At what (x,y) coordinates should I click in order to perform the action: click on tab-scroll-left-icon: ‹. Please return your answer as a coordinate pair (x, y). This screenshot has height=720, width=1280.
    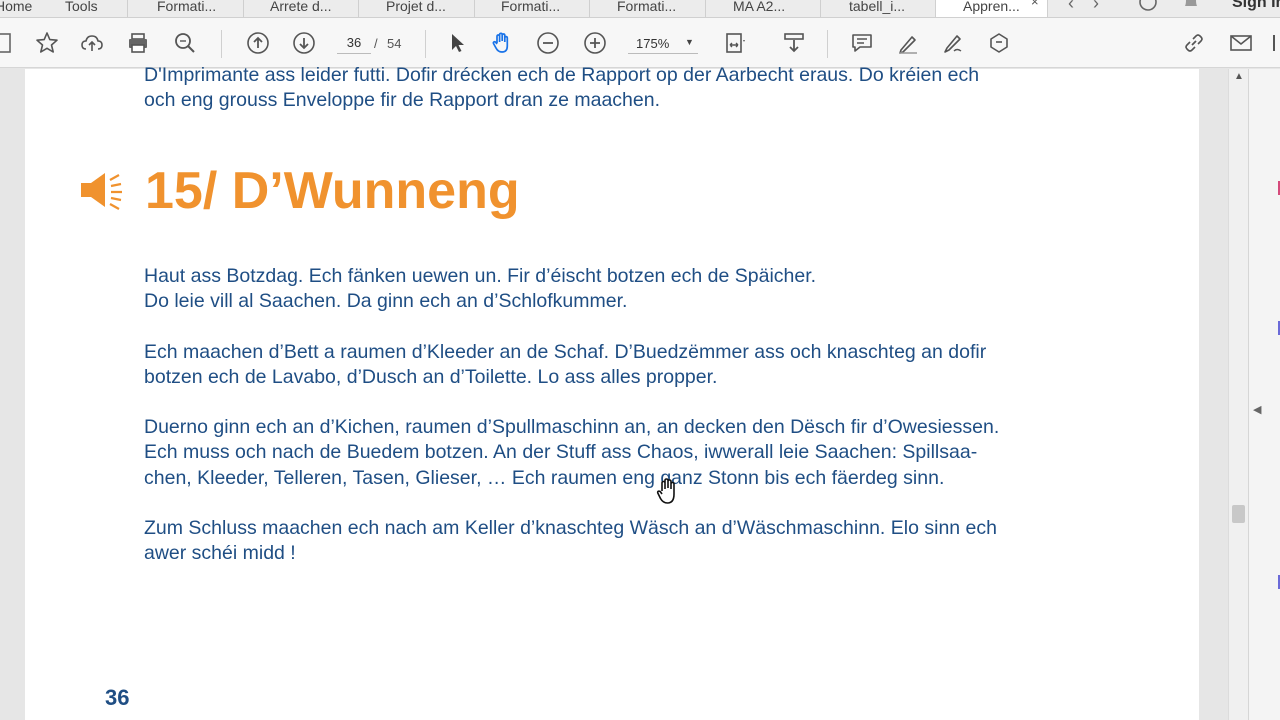
    Looking at the image, I should click on (1071, 7).